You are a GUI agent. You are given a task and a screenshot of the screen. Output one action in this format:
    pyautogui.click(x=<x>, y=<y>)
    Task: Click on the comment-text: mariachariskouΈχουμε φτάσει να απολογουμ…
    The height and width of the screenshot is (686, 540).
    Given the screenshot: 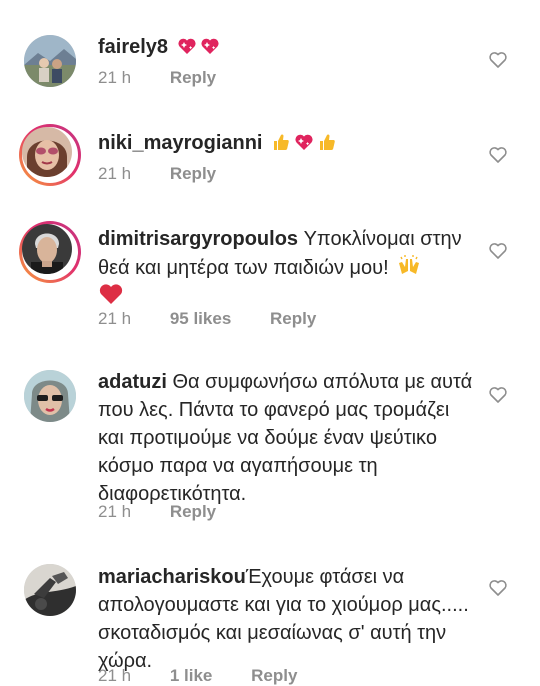 What is the action you would take?
    pyautogui.click(x=288, y=619)
    